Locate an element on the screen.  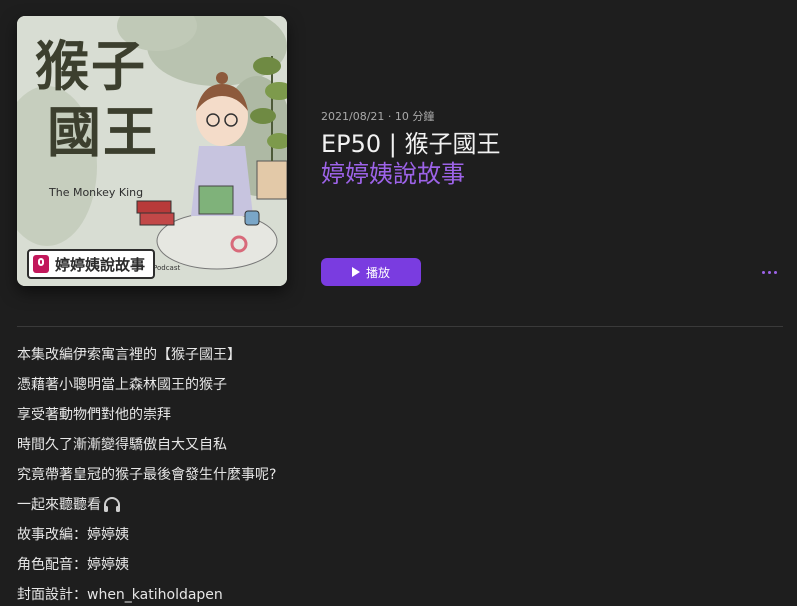
description-line: 時間久了漸漸變得驕傲自大又自私 is located at coordinates (397, 445).